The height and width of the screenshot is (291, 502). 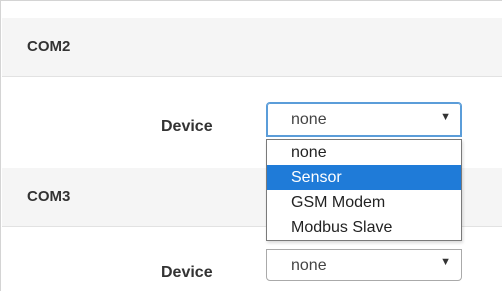 What do you see at coordinates (364, 202) in the screenshot?
I see `dropdown-option-gsm-modem: GSM Modem` at bounding box center [364, 202].